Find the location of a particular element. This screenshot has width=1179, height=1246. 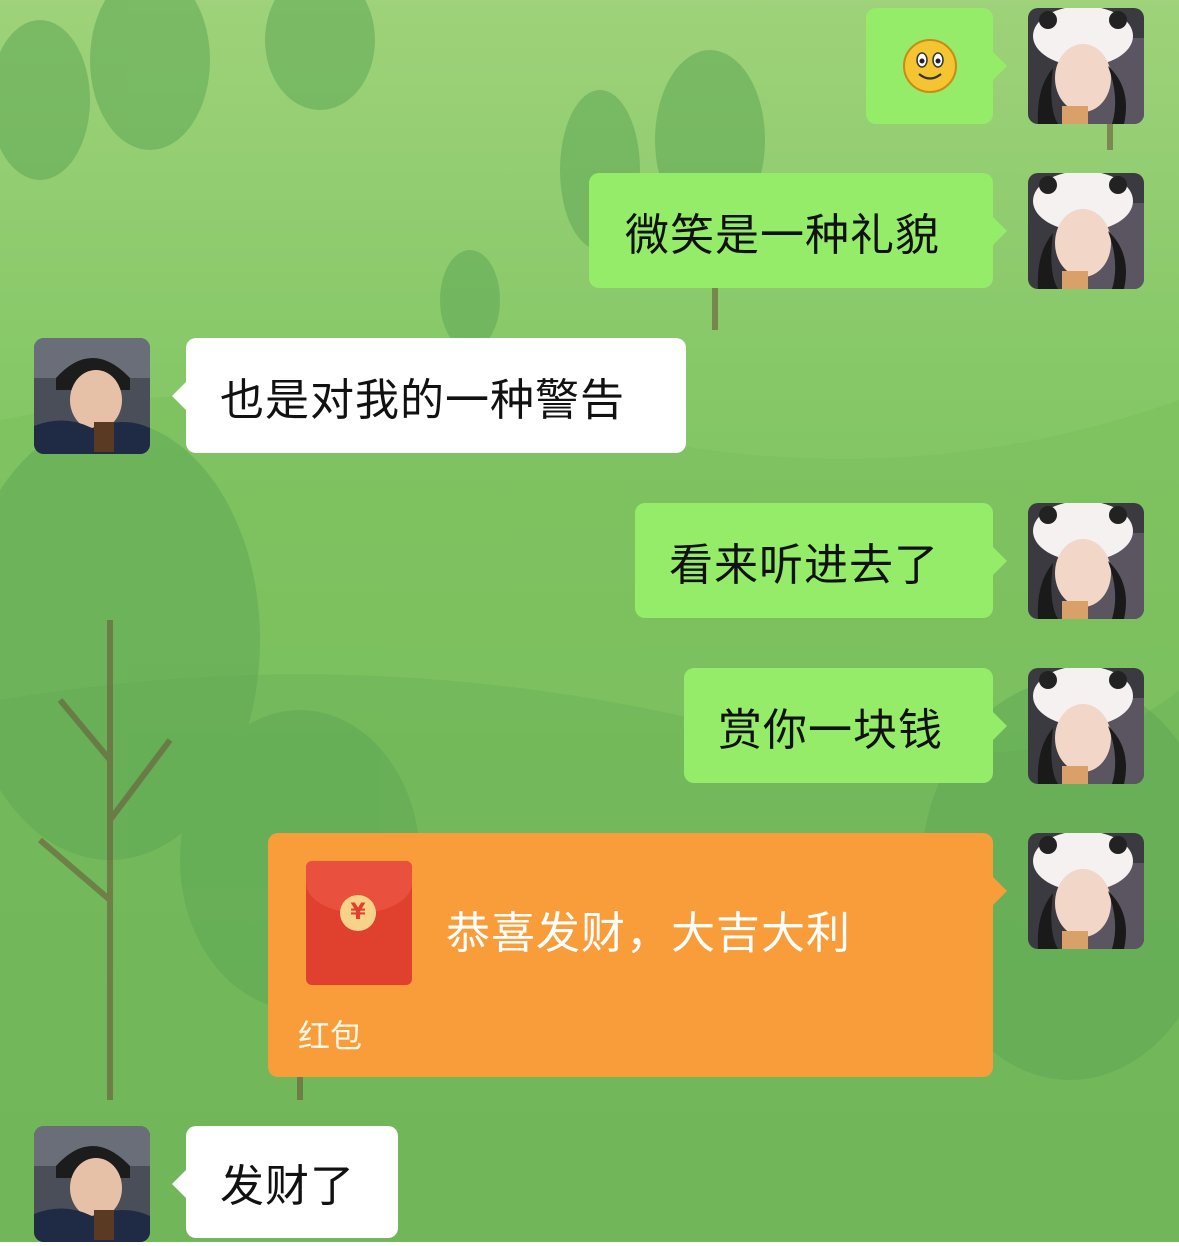

smile-emoji-icon is located at coordinates (929, 66).